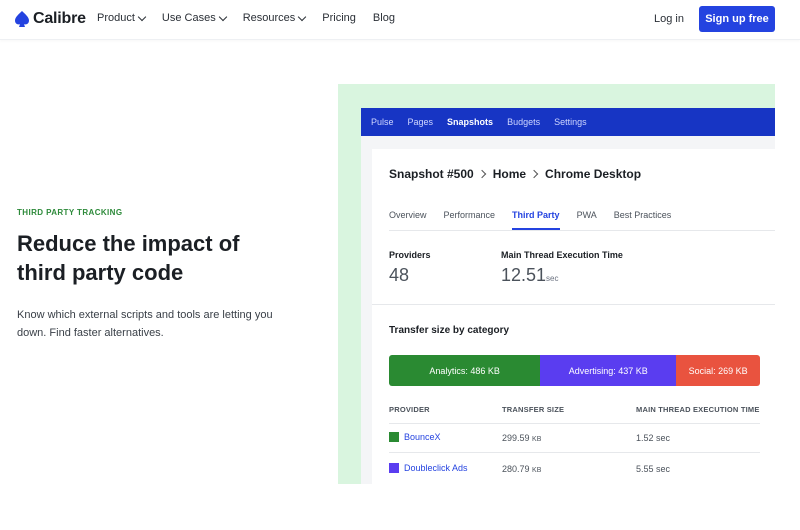 The image size is (800, 530). I want to click on subtab-overview: Overview, so click(408, 215).